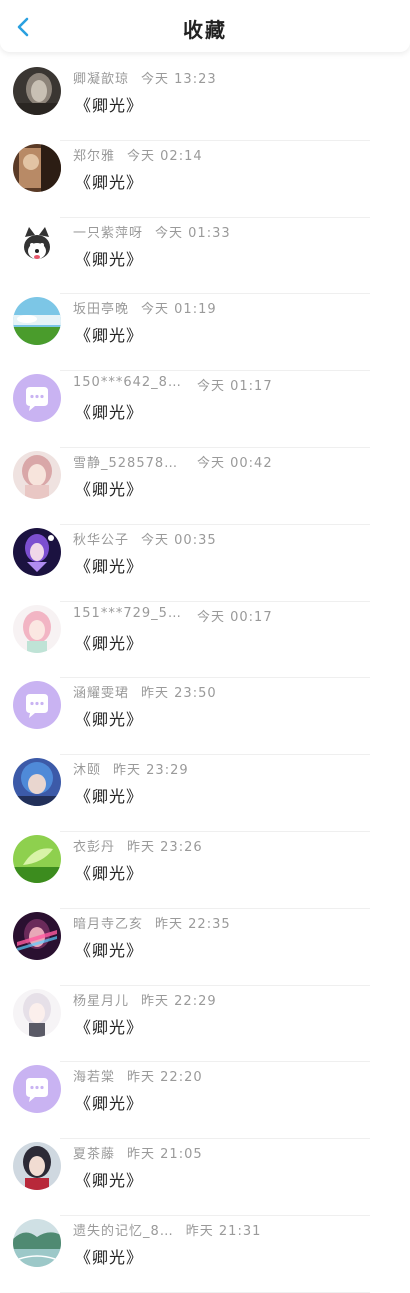 The height and width of the screenshot is (1293, 410). I want to click on item-meta: 郑尔雅 今天 02:14, so click(236, 156).